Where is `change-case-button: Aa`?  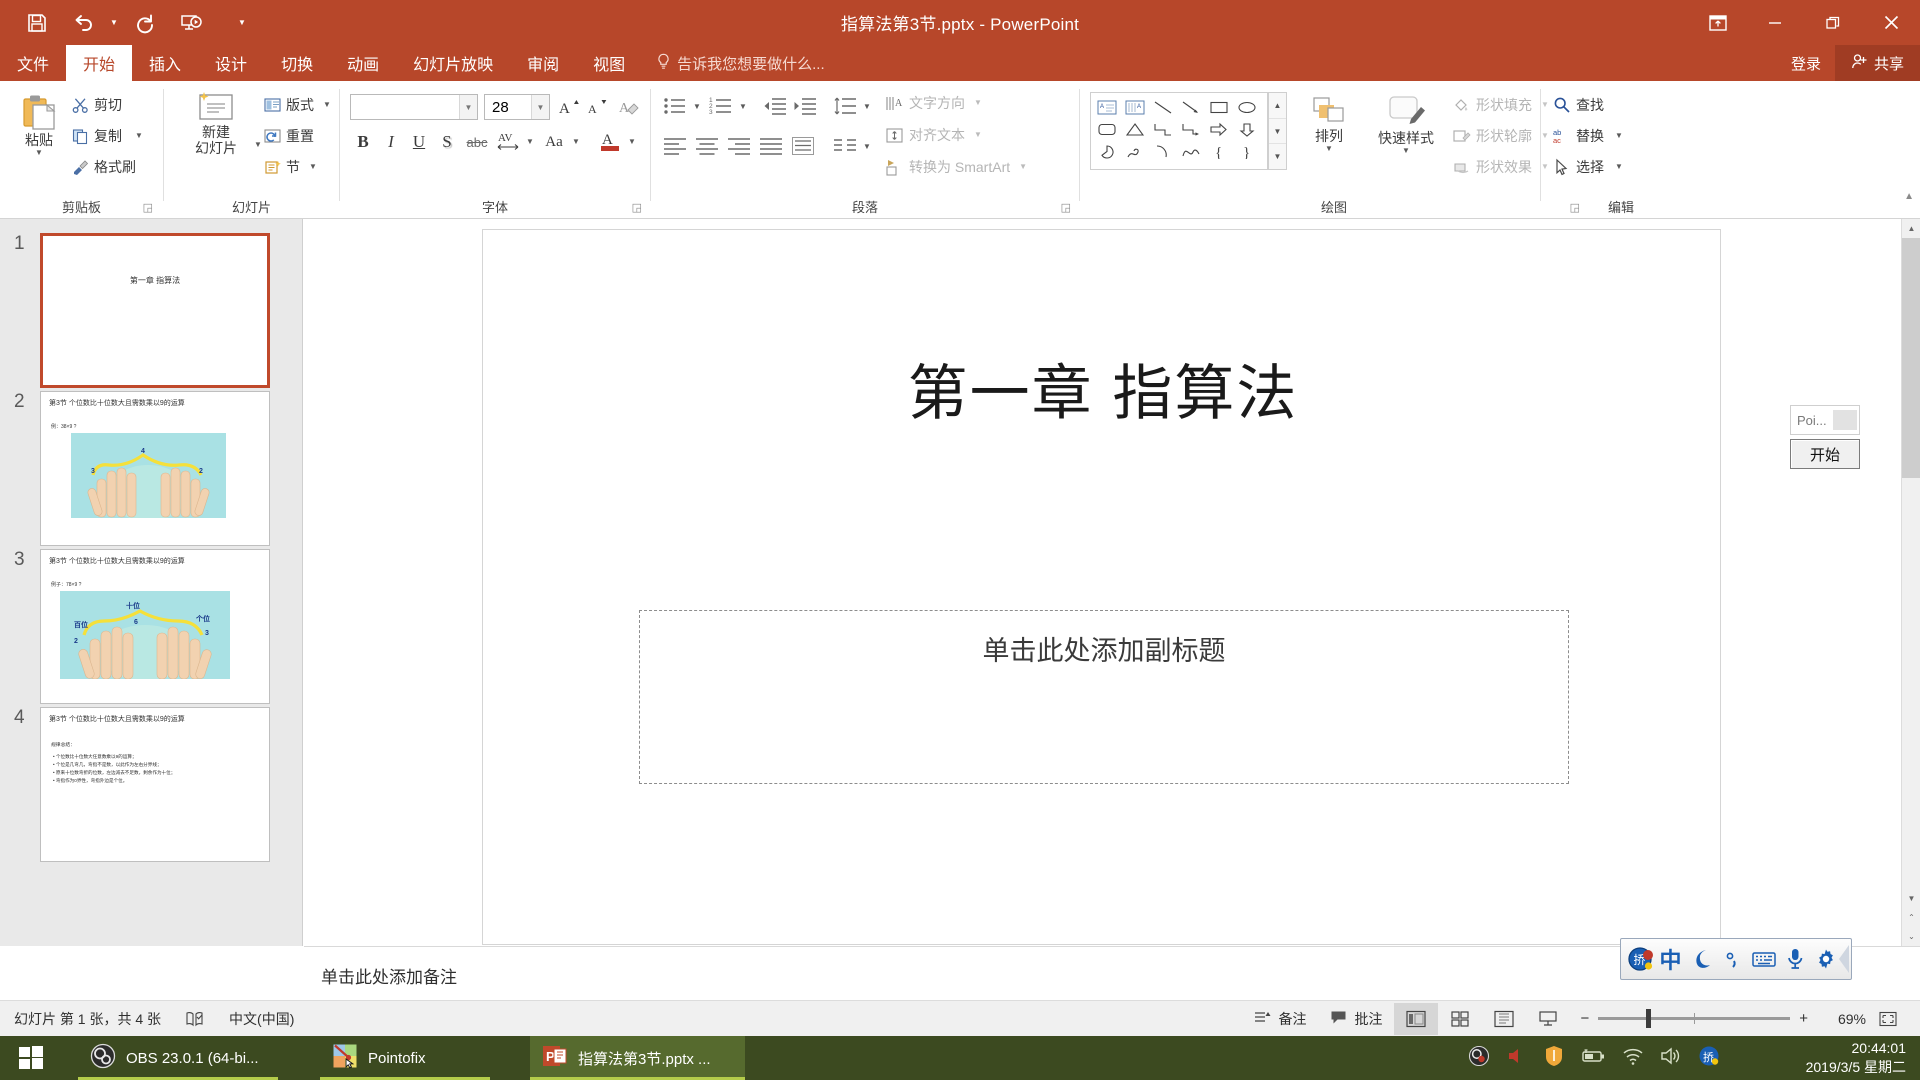 change-case-button: Aa is located at coordinates (554, 142).